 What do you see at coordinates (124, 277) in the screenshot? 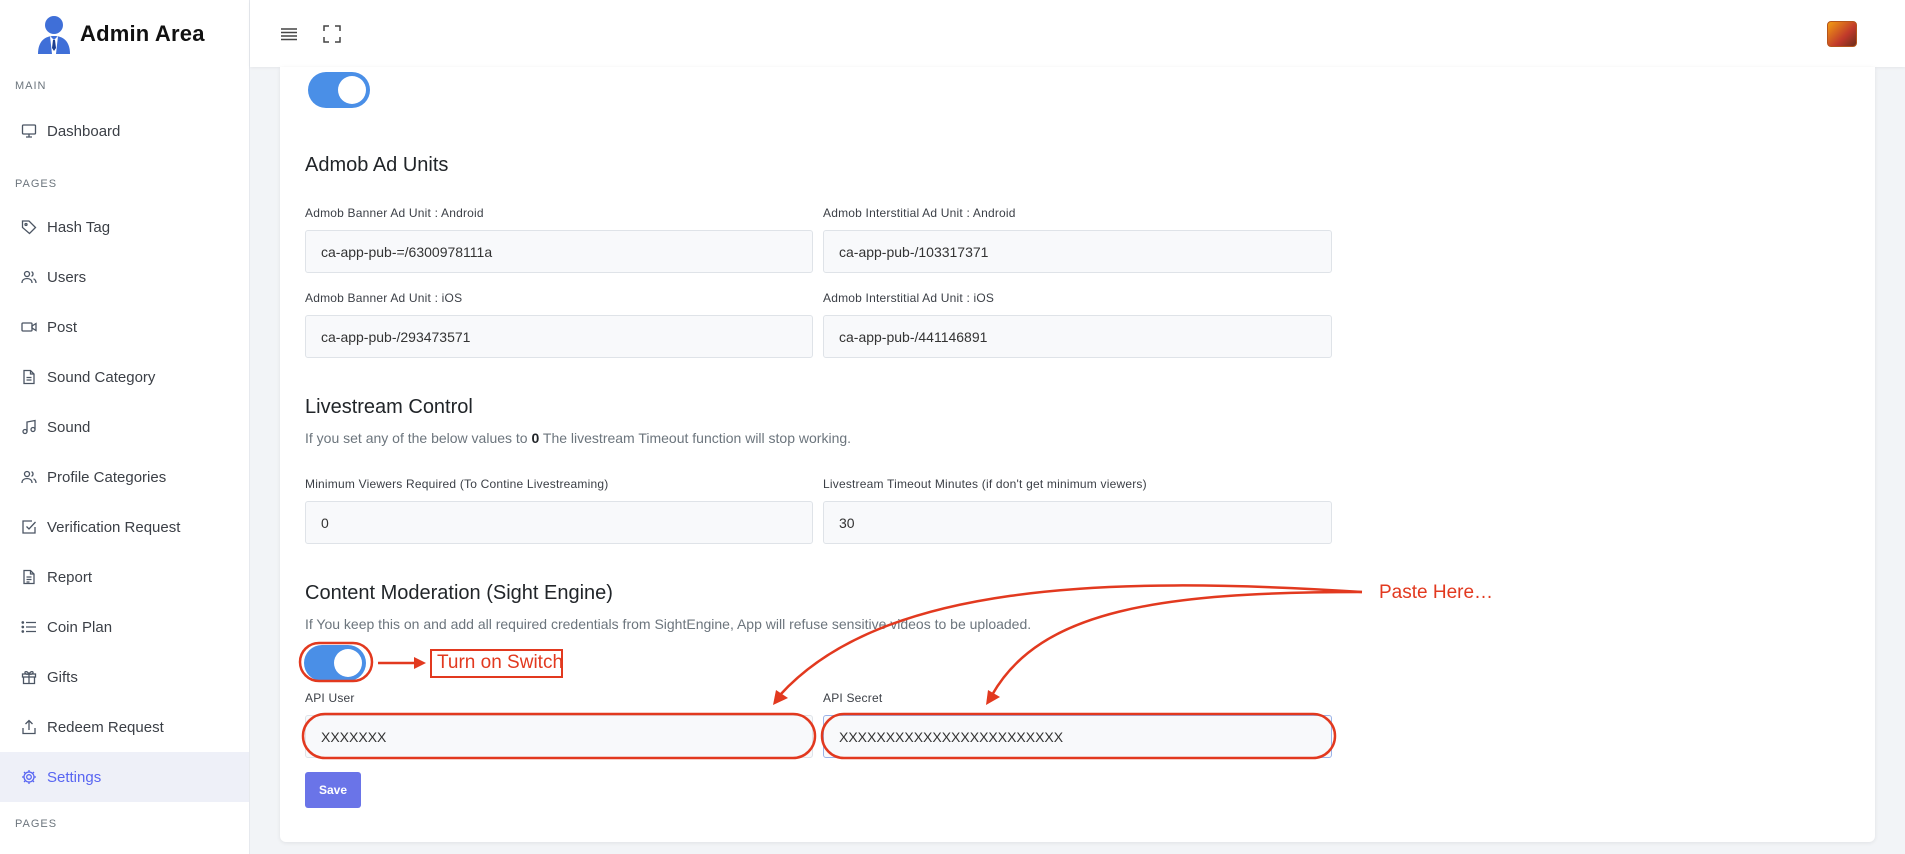
I see `sidebar-item-users: Users` at bounding box center [124, 277].